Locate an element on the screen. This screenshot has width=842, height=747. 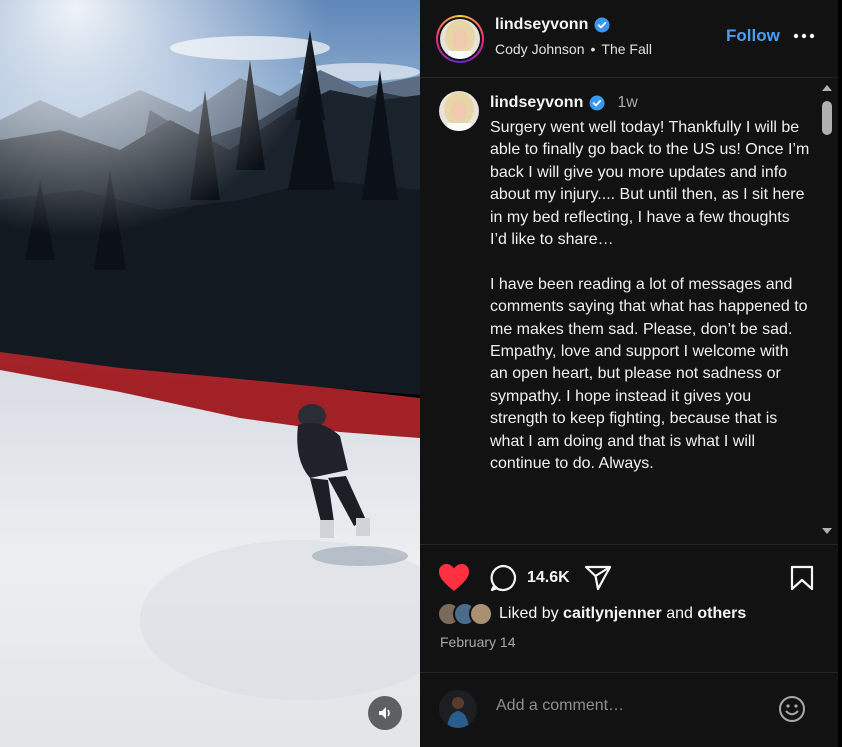
author-username-row: lindseyvonn is located at coordinates (552, 25).